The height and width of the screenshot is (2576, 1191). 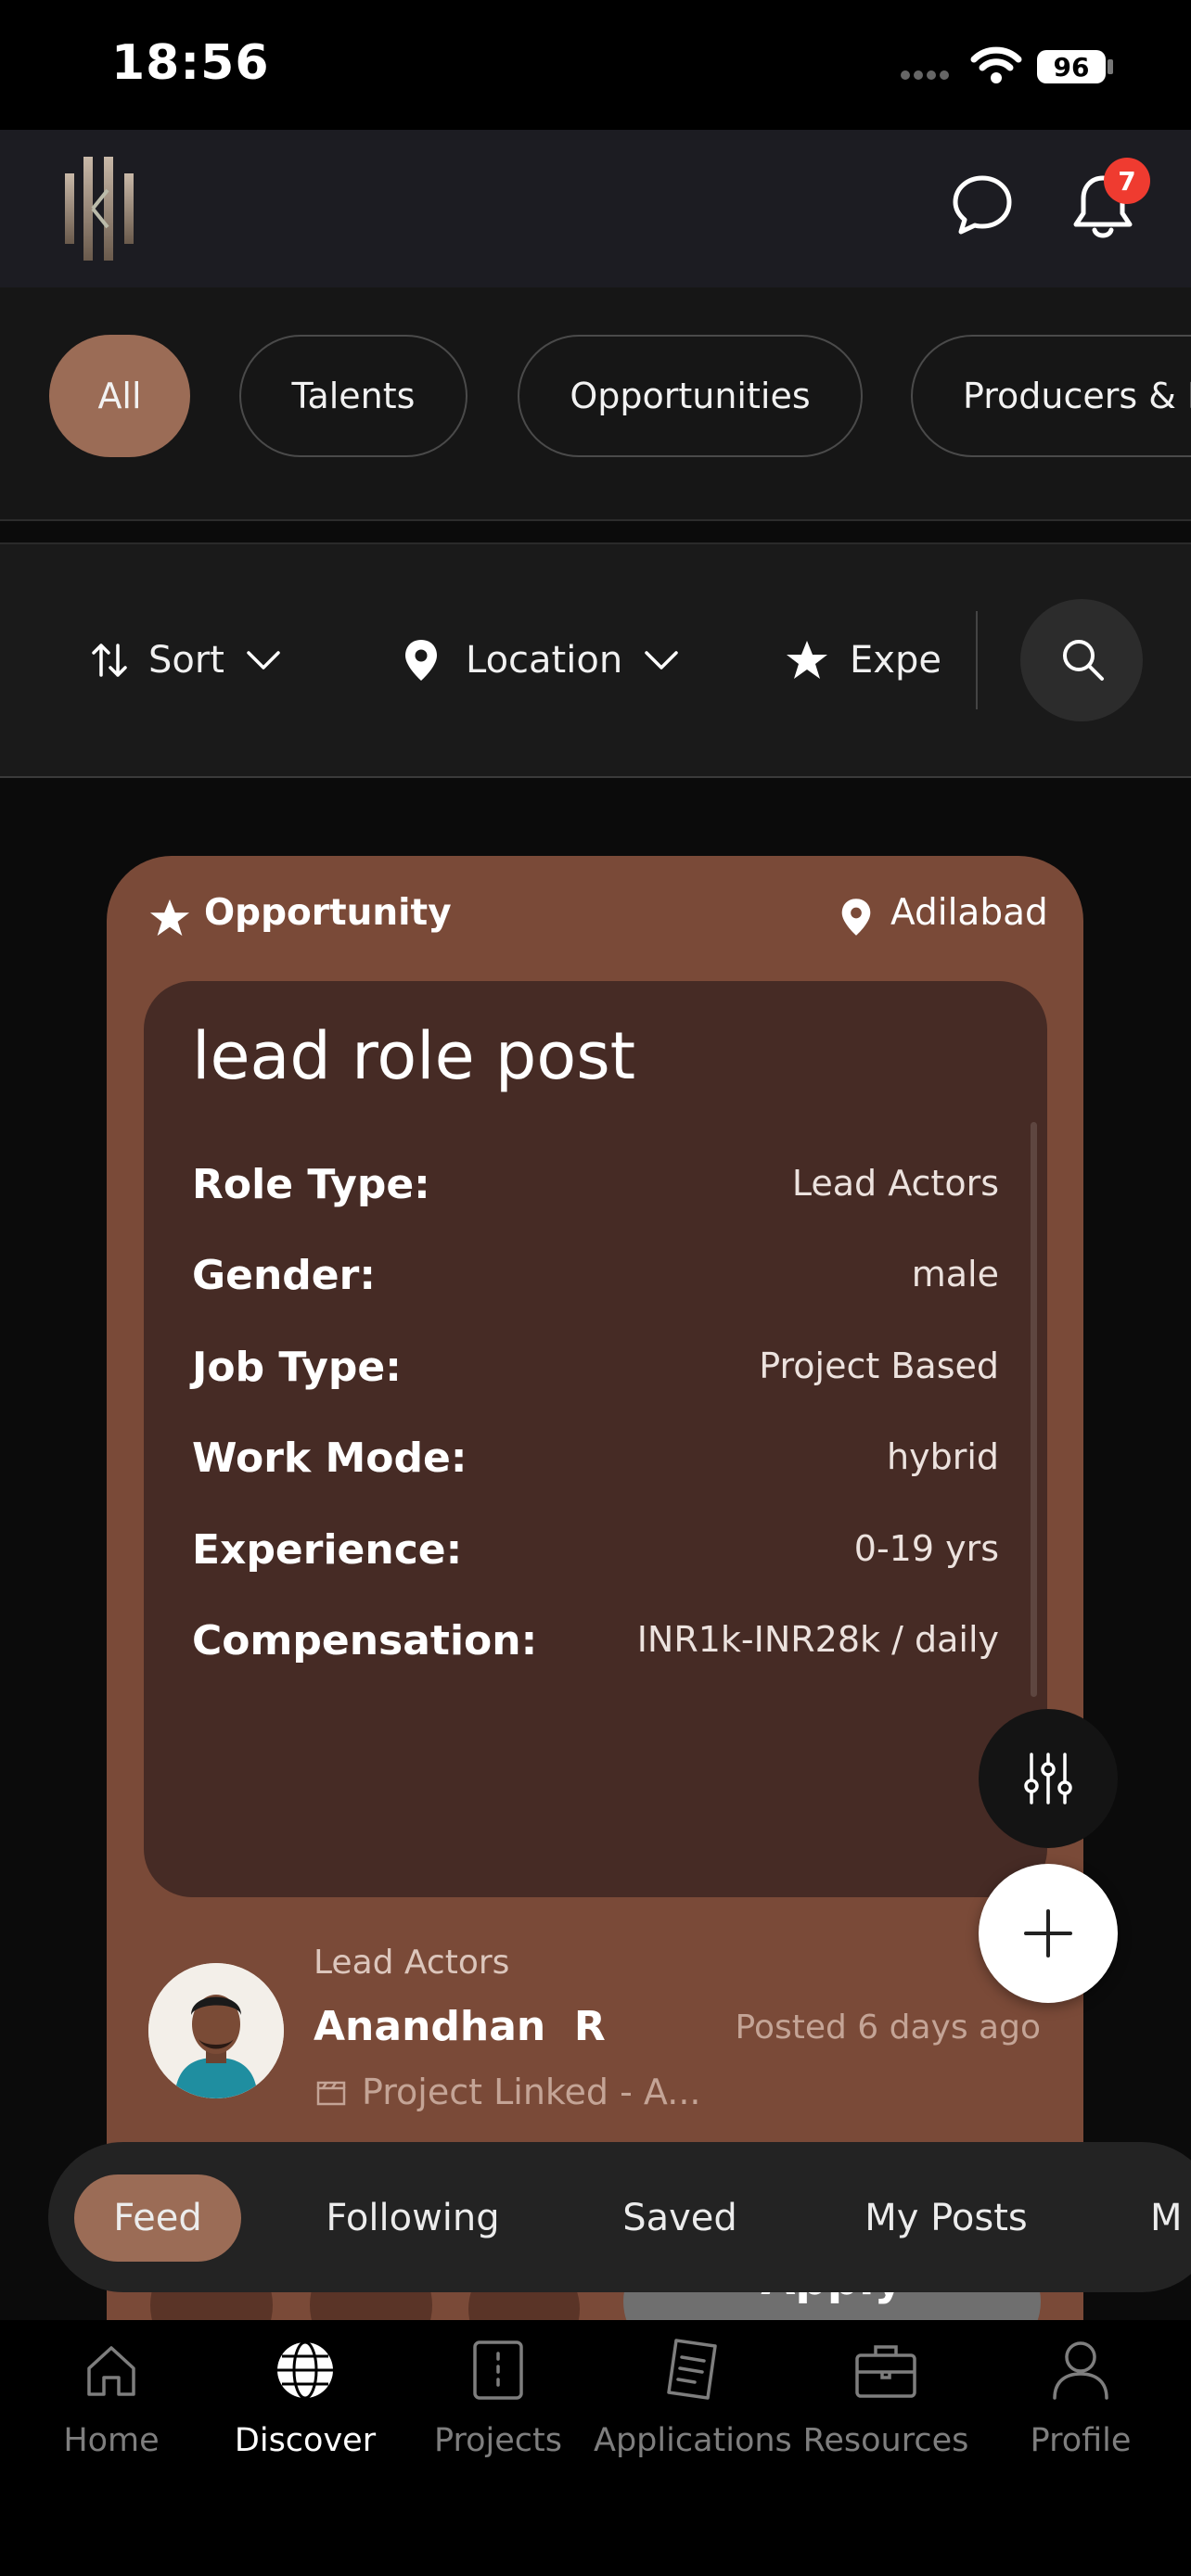 I want to click on user-icon, so click(x=1080, y=2370).